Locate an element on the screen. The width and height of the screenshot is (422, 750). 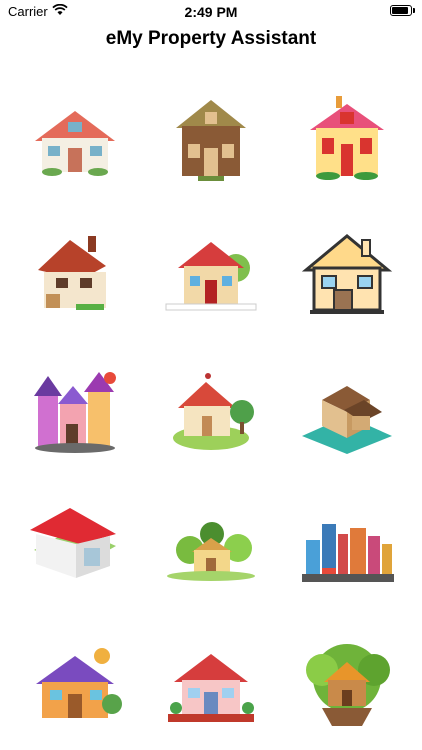
purple-roof-house-icon is located at coordinates (75, 685).